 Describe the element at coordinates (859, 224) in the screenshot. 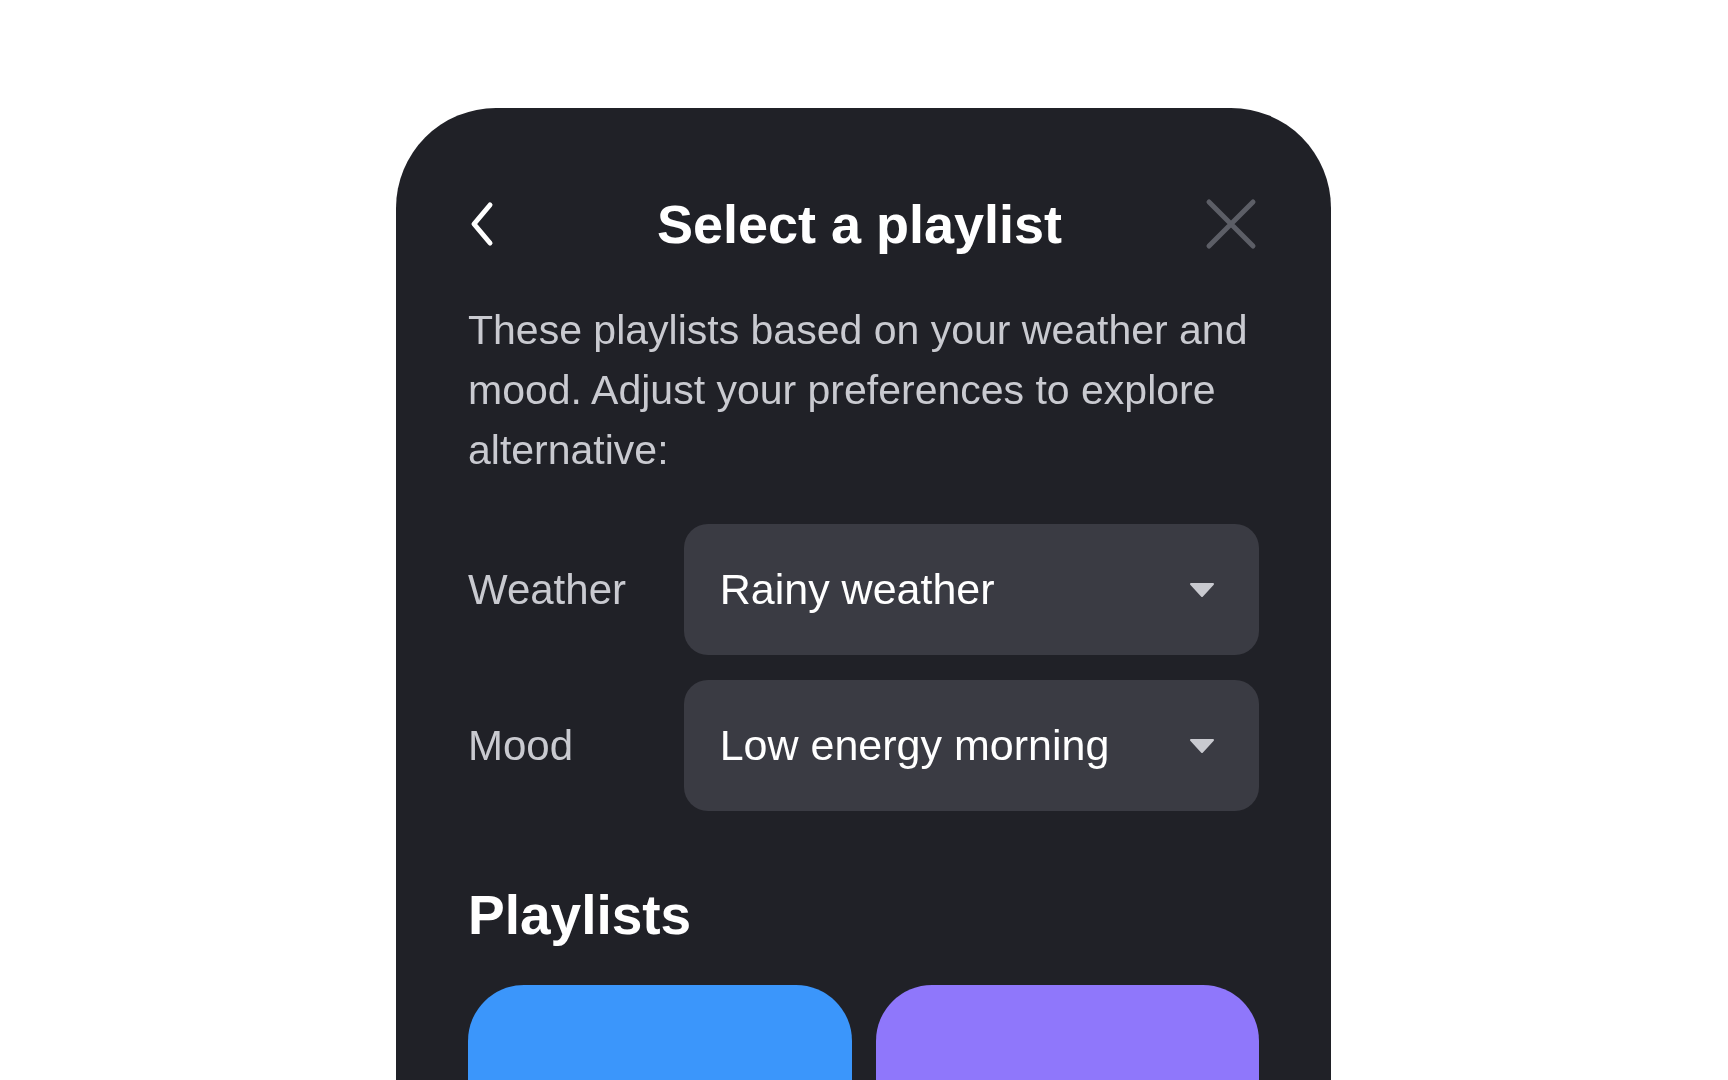

I see `dialog-title: Select a playlist` at that location.